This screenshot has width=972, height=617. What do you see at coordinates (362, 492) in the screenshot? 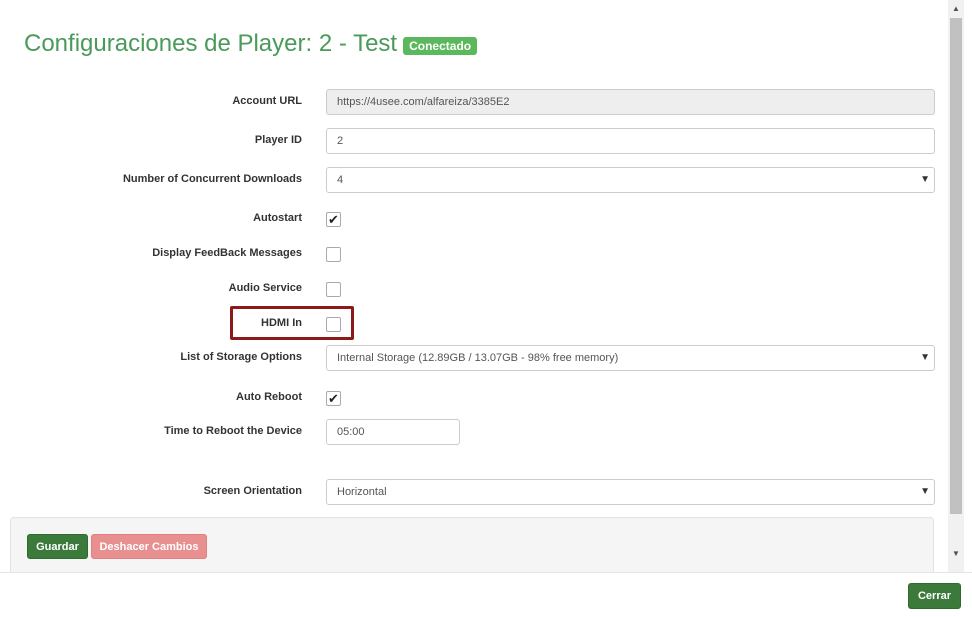
I see `screen-orientation-value: Horizontal` at bounding box center [362, 492].